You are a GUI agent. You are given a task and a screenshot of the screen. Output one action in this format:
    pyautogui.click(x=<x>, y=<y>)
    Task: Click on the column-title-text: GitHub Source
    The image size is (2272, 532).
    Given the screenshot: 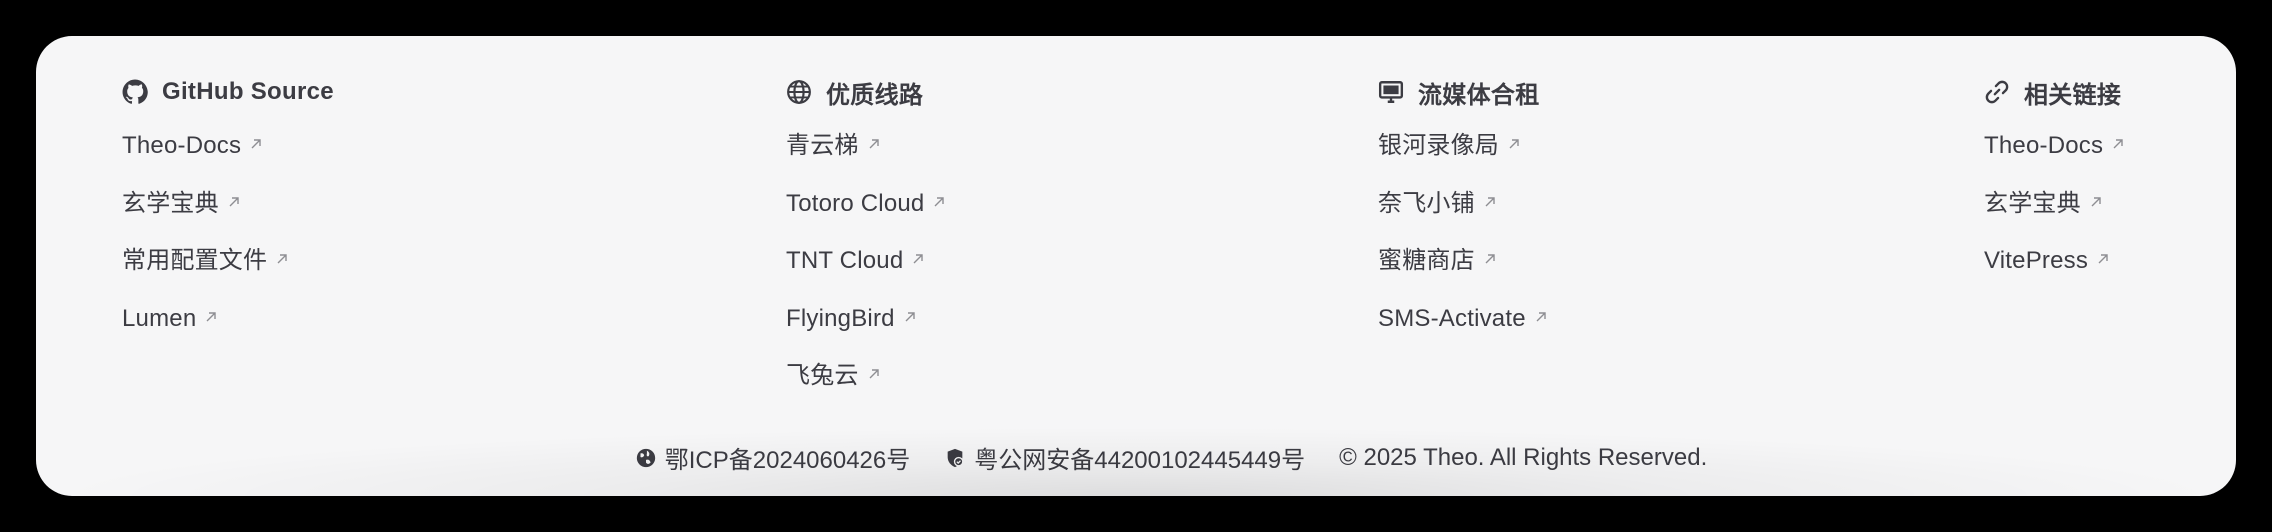 What is the action you would take?
    pyautogui.click(x=248, y=91)
    